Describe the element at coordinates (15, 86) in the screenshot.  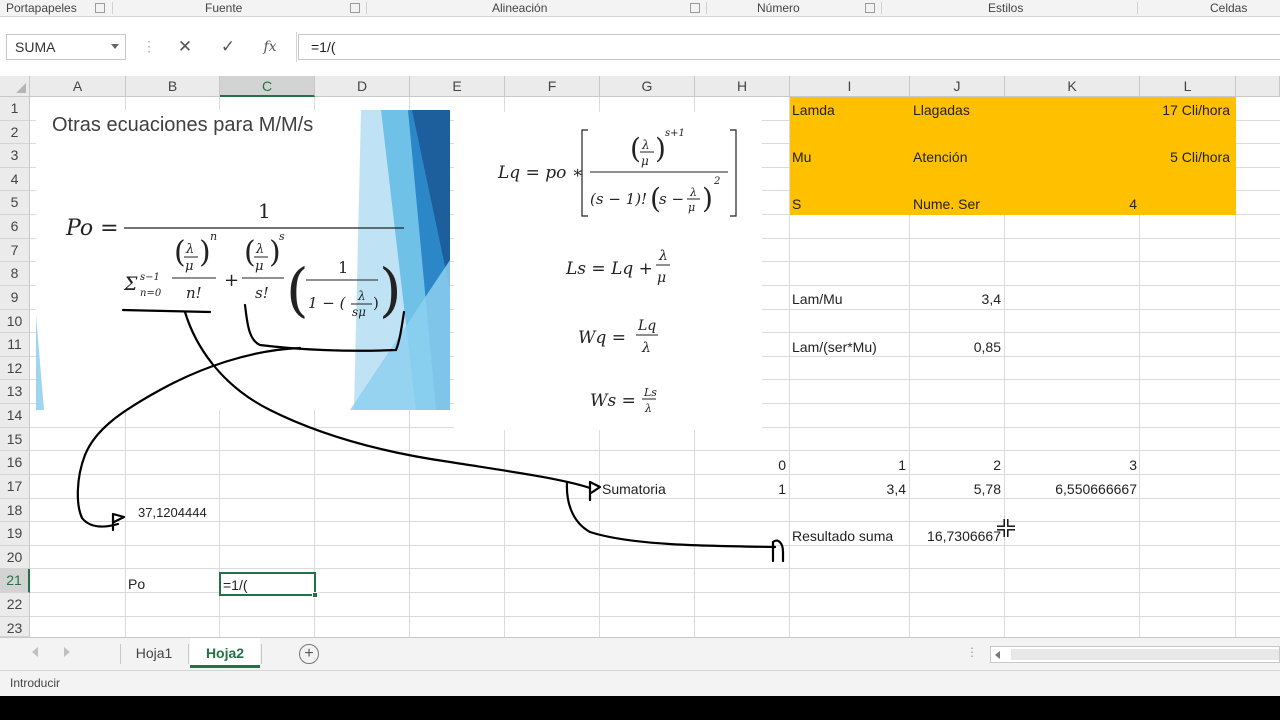
I see `select-all-corner` at that location.